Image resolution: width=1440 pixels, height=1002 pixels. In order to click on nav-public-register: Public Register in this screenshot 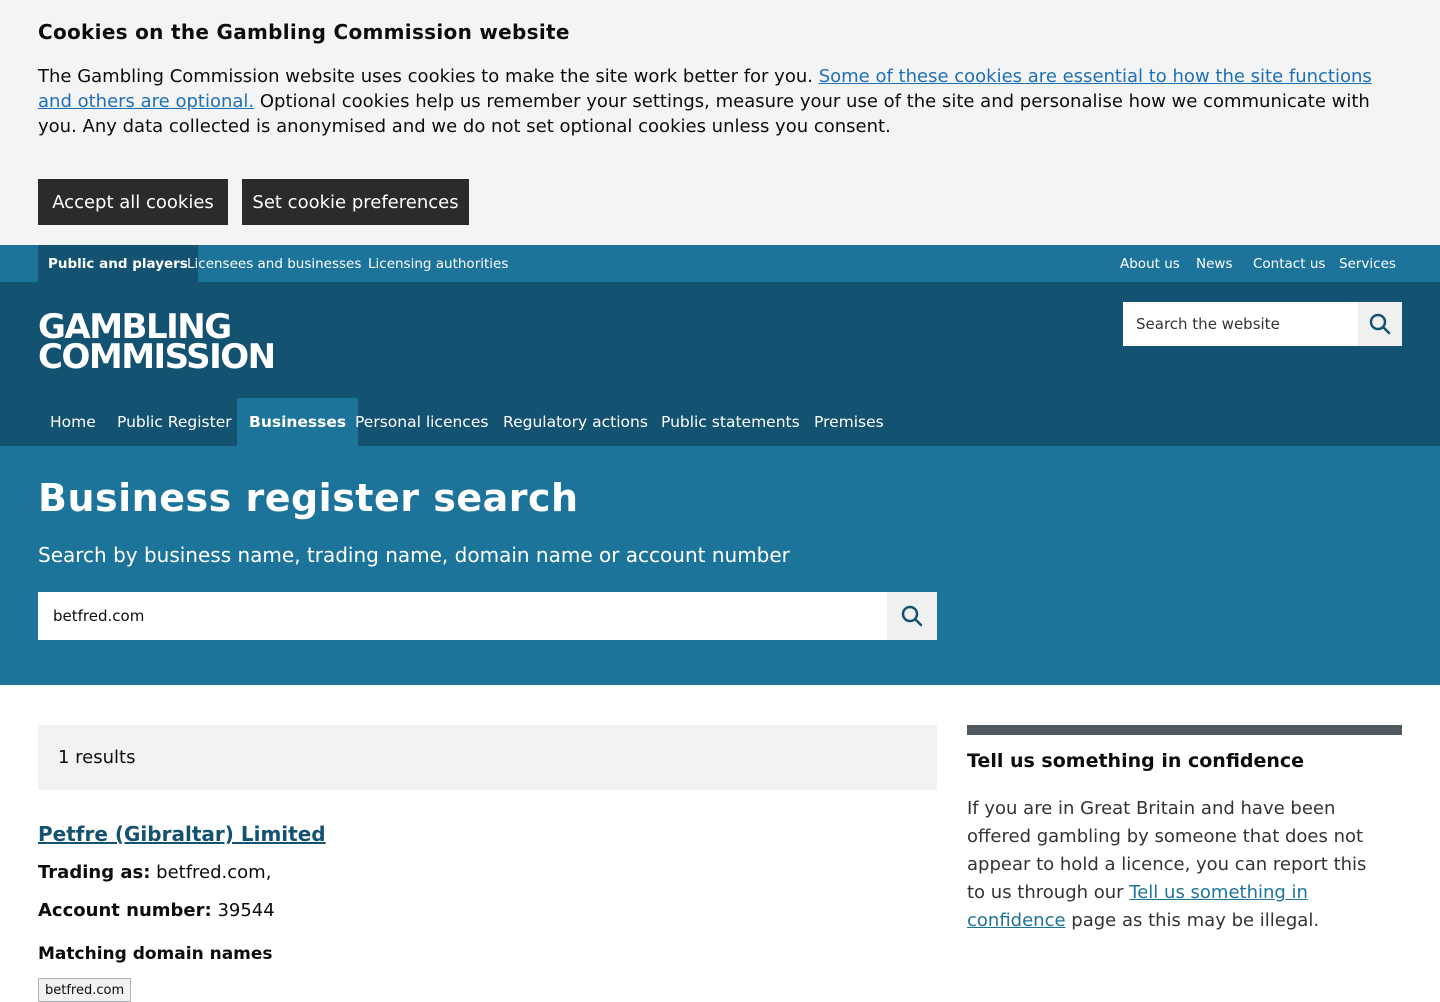, I will do `click(174, 422)`.